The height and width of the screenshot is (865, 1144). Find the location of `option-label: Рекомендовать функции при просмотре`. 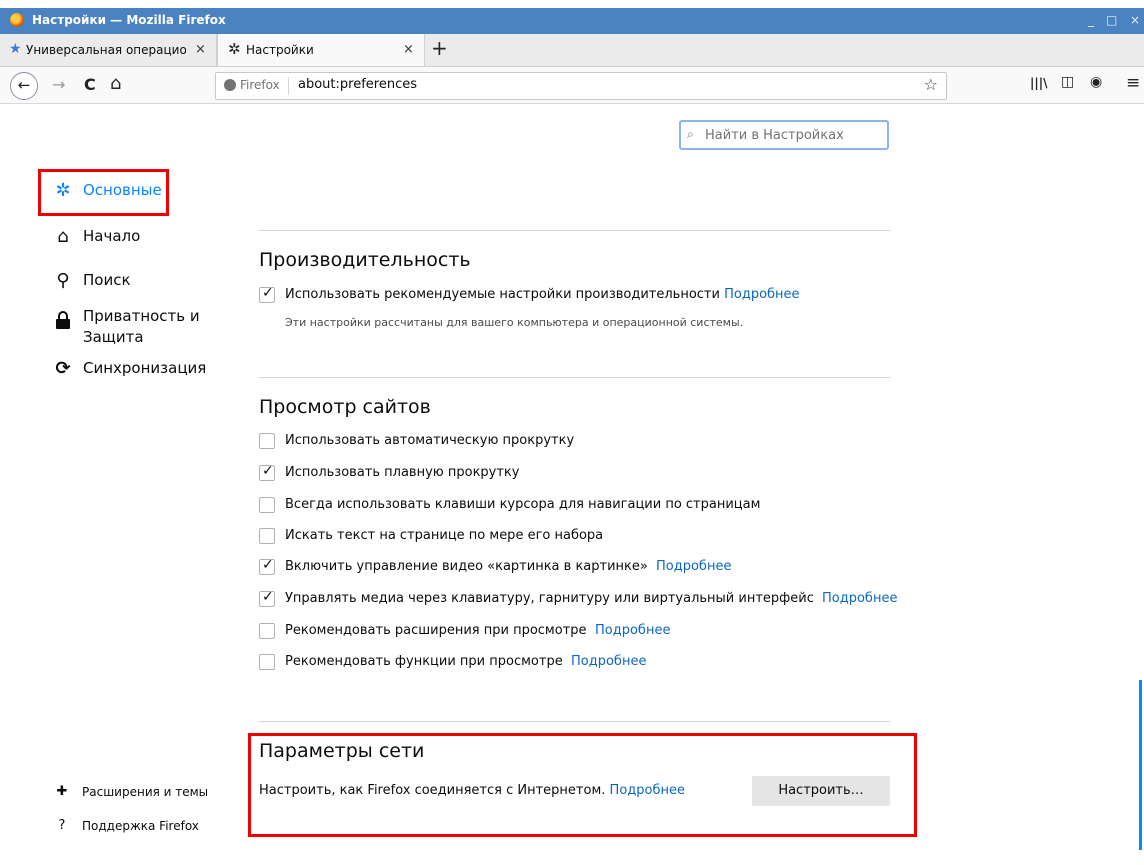

option-label: Рекомендовать функции при просмотре is located at coordinates (424, 661).